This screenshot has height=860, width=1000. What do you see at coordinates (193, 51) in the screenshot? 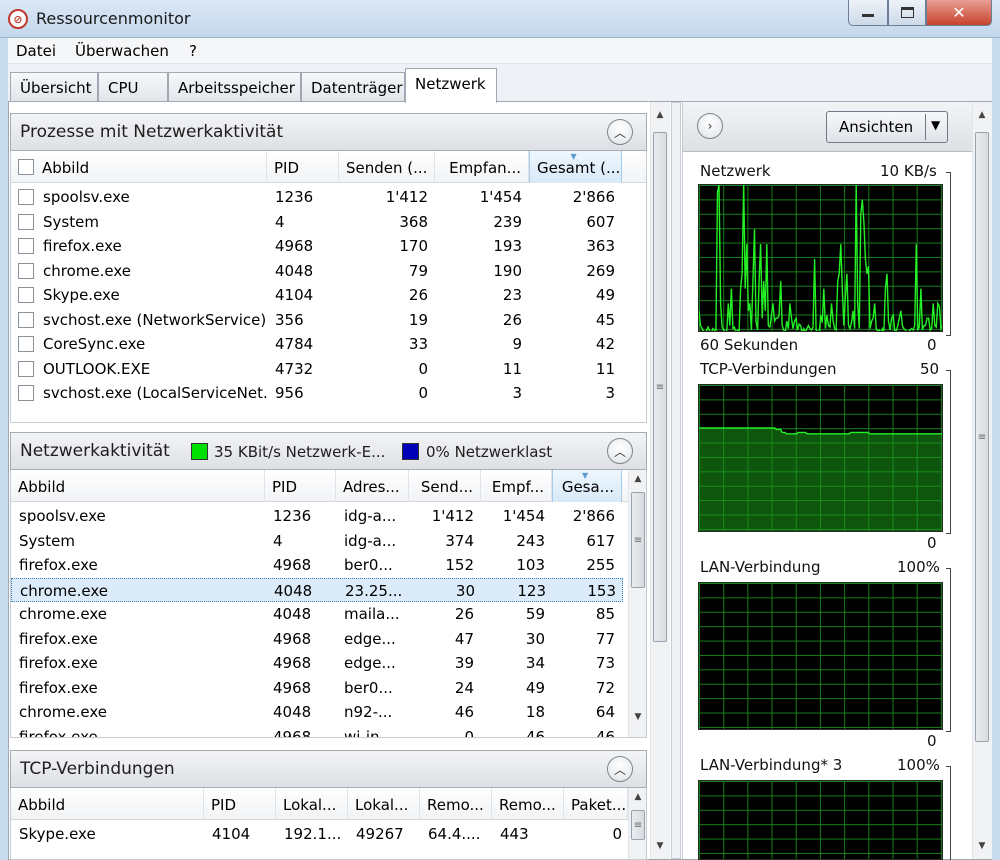
I see `menu-help: ?` at bounding box center [193, 51].